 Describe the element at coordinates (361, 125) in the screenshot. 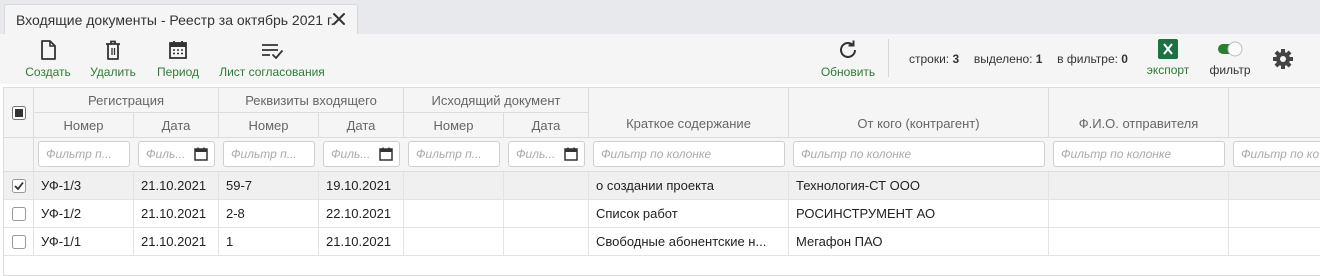

I see `col-header-in-date: Дата` at that location.